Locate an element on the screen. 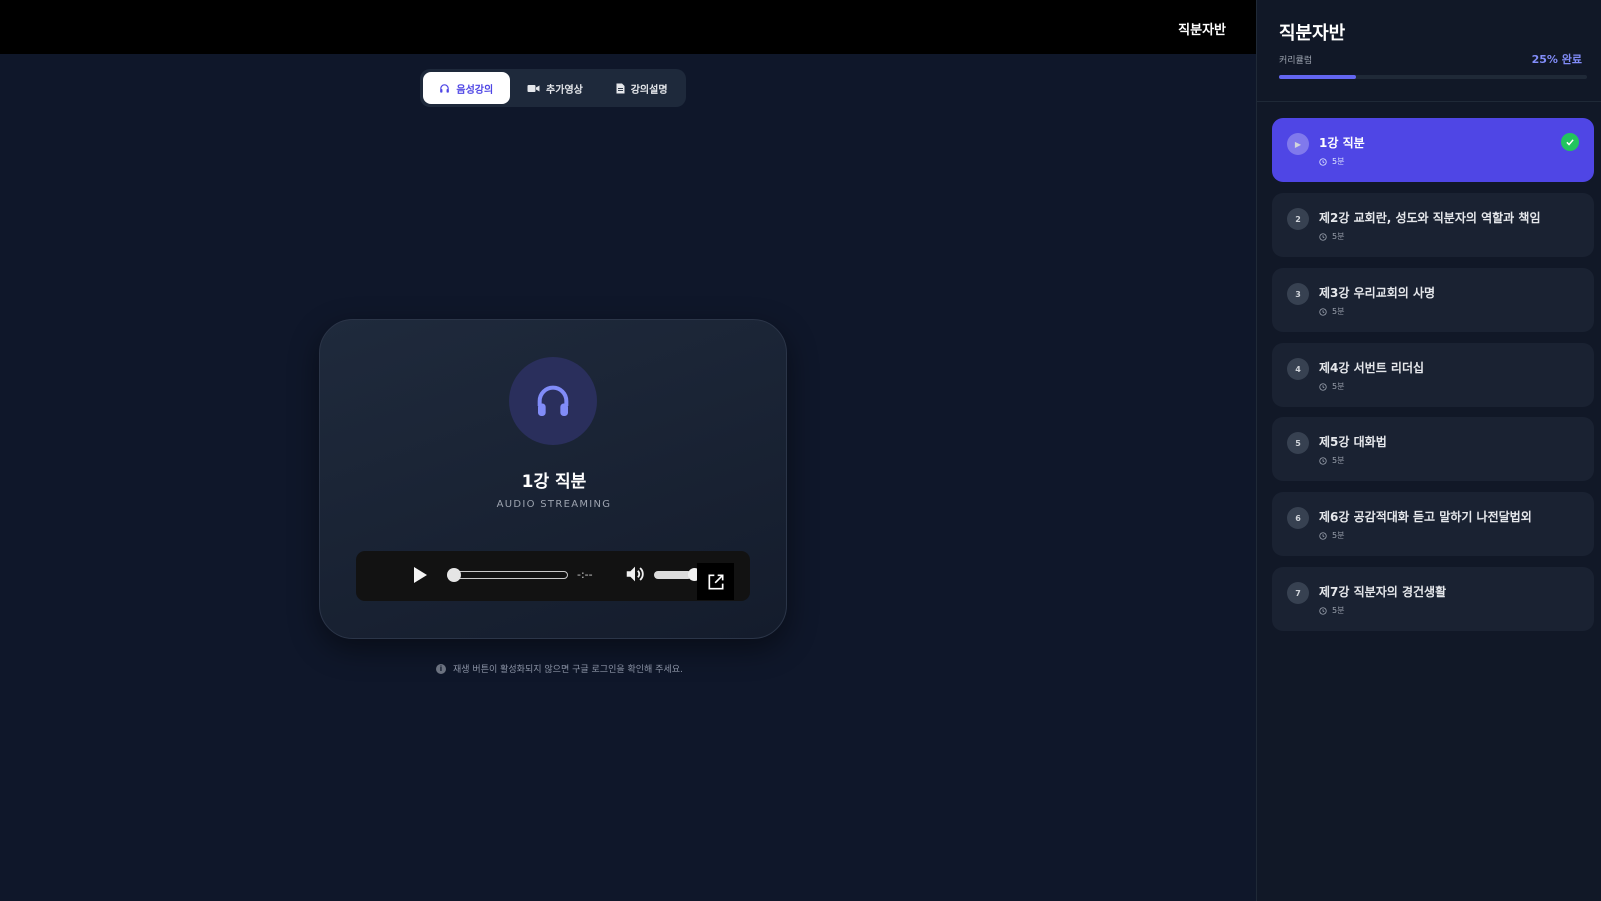 This screenshot has width=1601, height=901. sidebar-header: 직분자반 커리큘럼 25% 완료 is located at coordinates (1429, 51).